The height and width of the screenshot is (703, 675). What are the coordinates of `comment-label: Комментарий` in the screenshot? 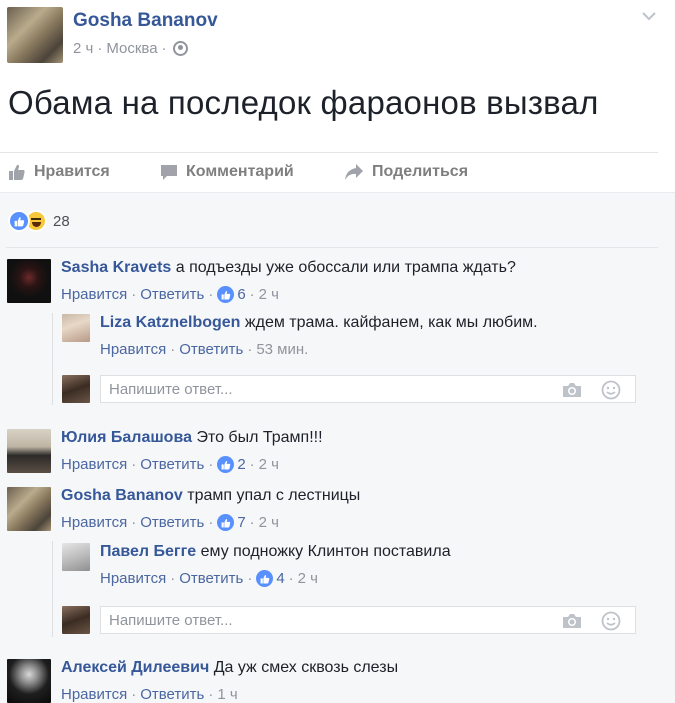 It's located at (240, 171).